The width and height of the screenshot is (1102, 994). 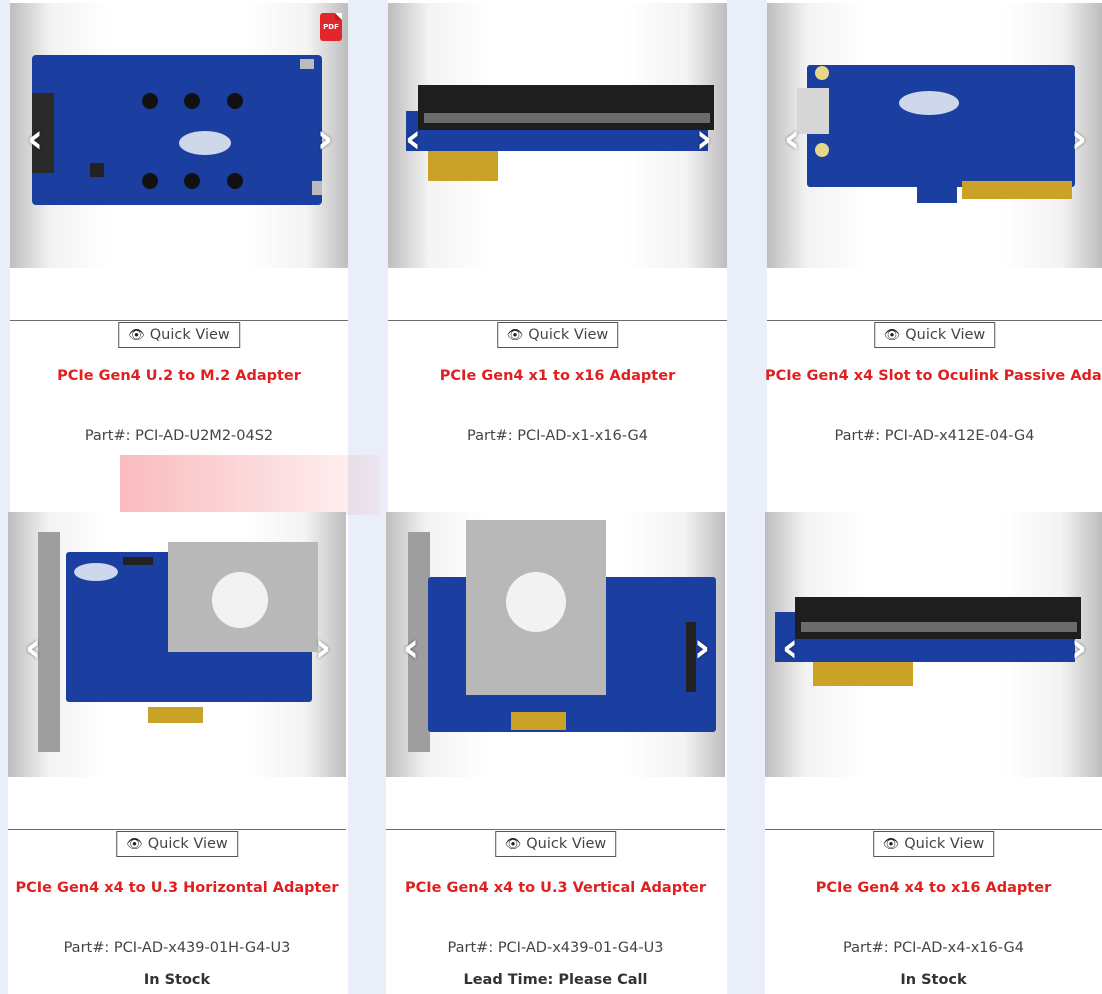 I want to click on product-title: PCIe Gen4 x1 to x16 Adapter, so click(x=557, y=376).